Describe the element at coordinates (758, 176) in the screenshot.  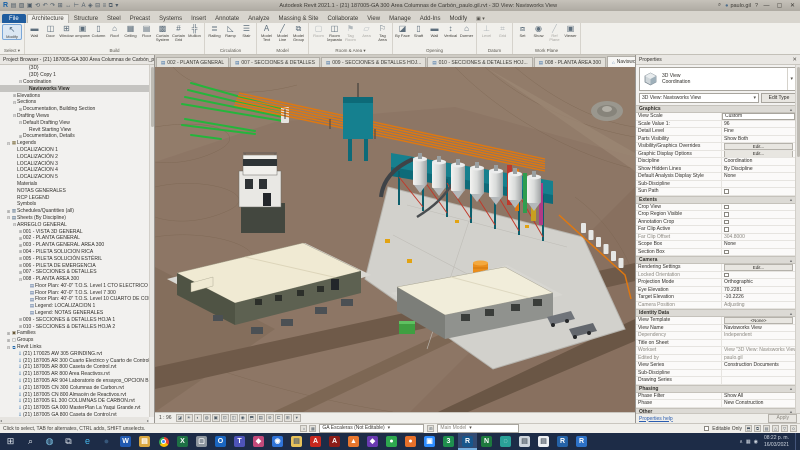
I see `property-value: None` at that location.